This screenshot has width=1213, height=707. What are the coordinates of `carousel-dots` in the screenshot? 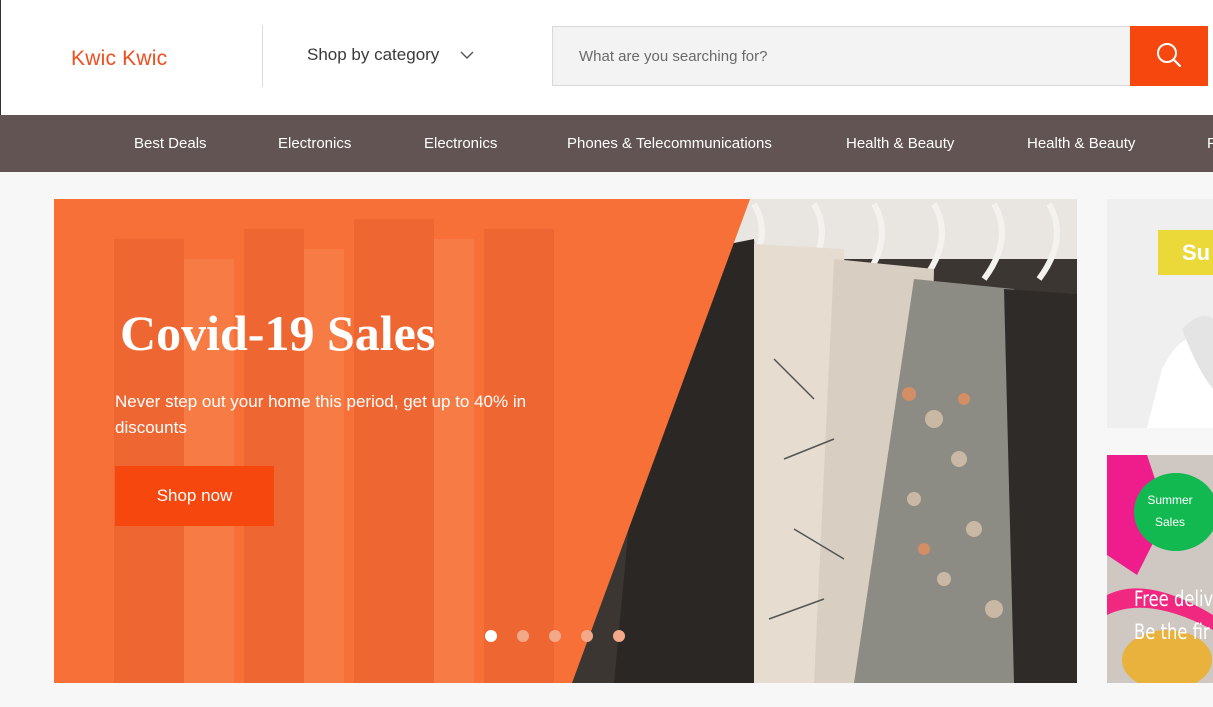 It's located at (555, 636).